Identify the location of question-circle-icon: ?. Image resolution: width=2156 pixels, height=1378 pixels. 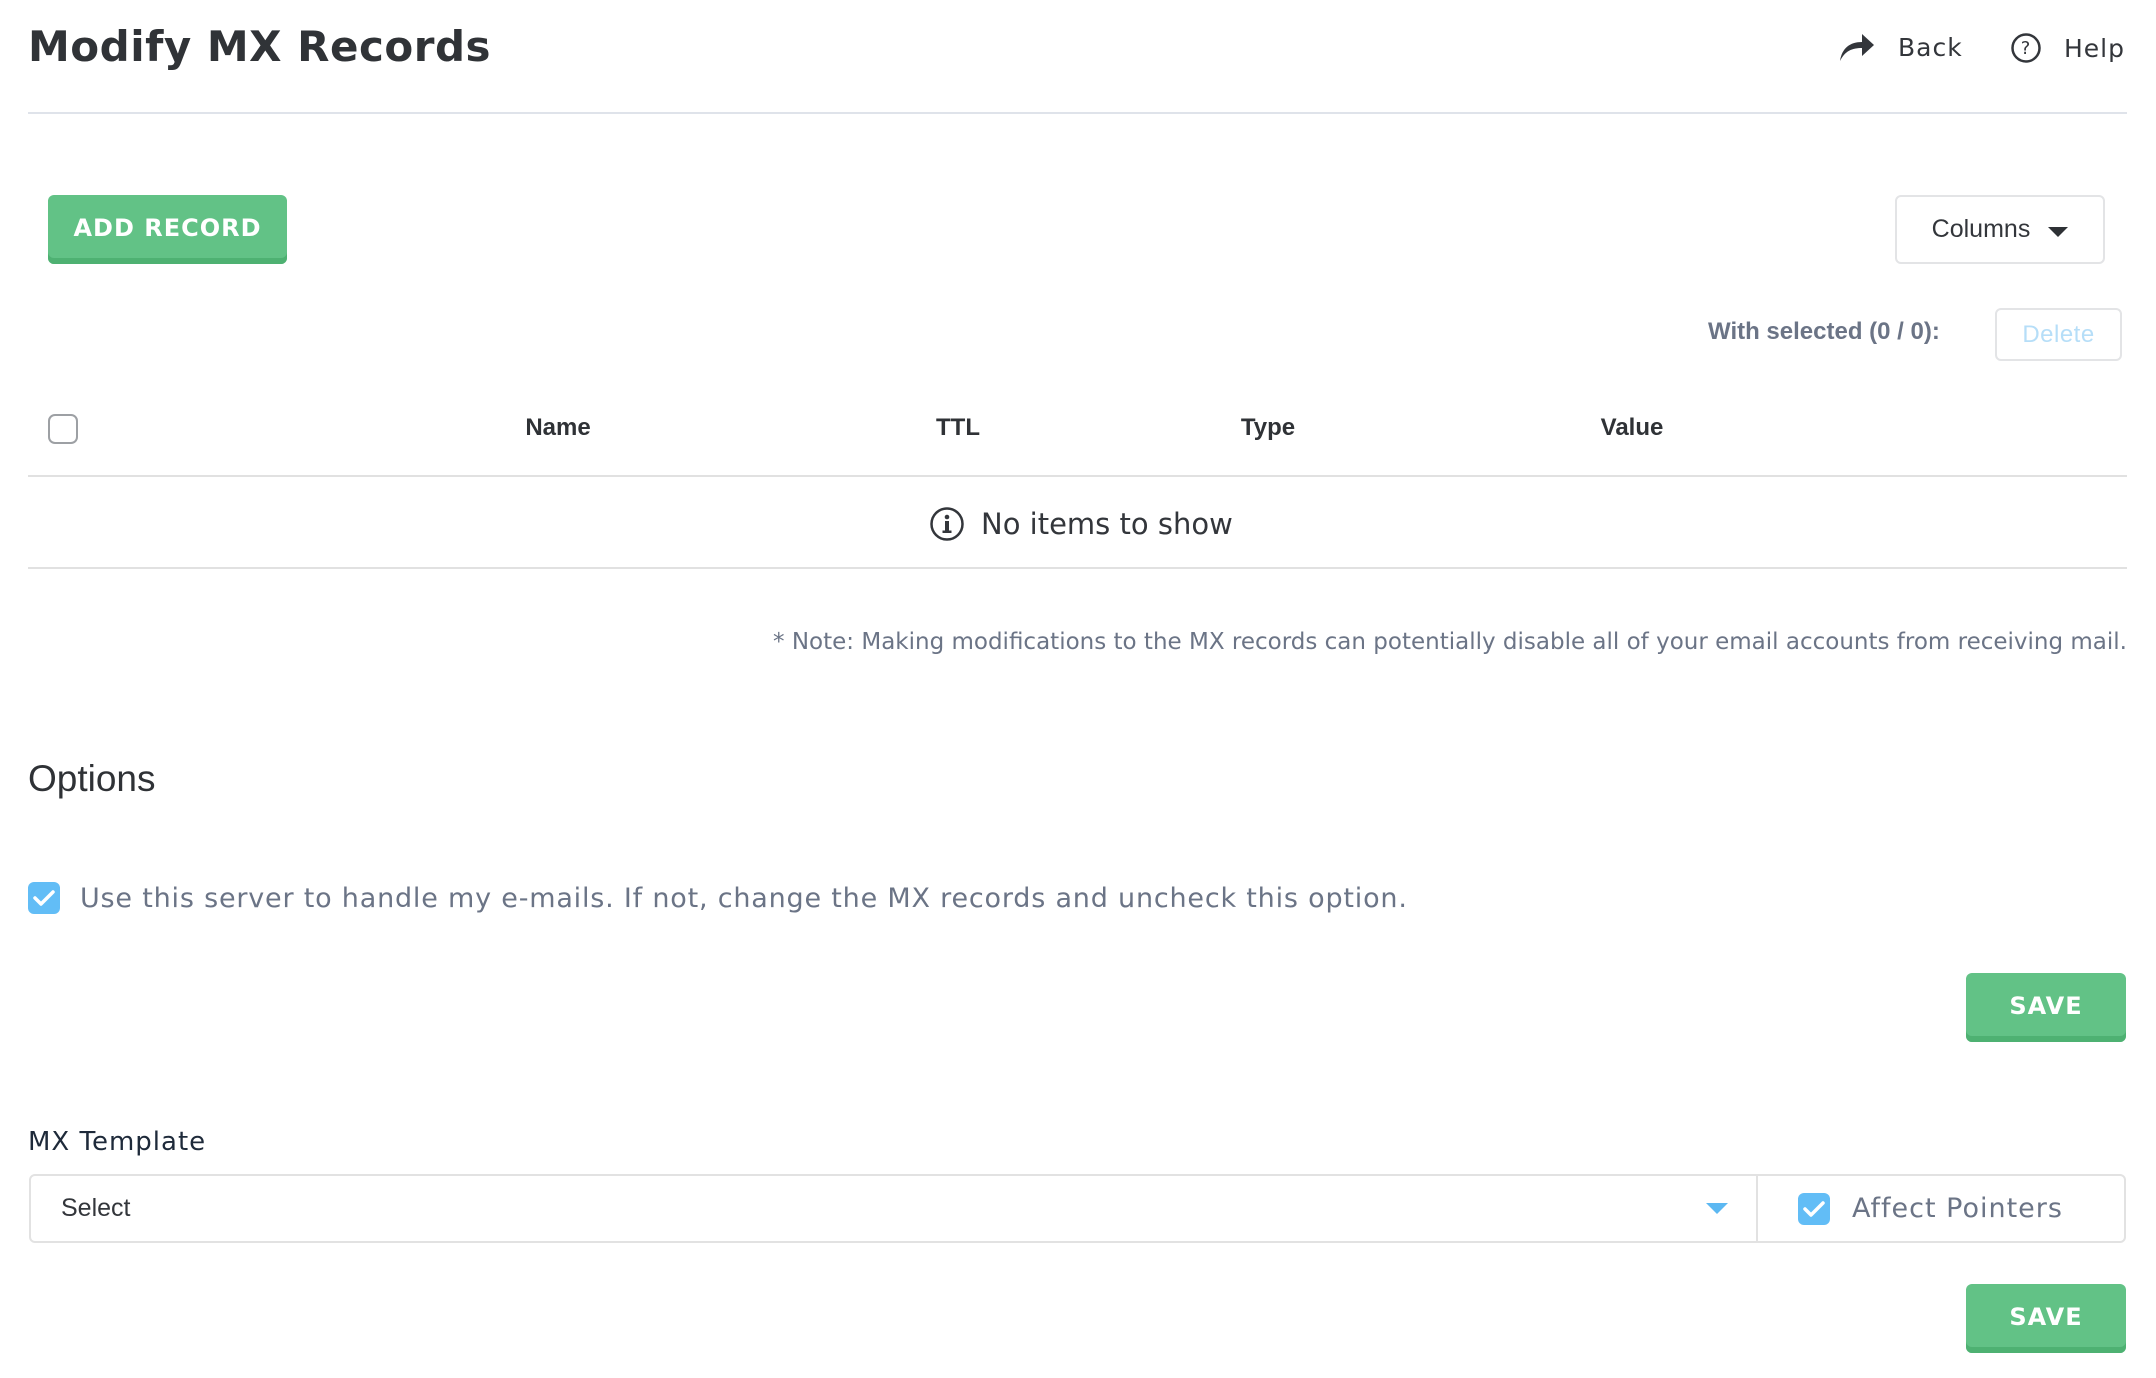
(2026, 48).